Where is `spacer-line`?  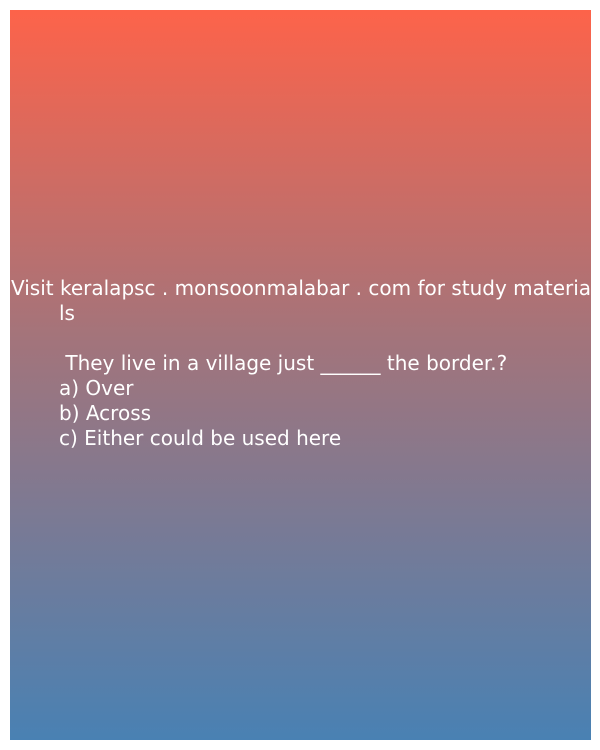 spacer-line is located at coordinates (301, 338).